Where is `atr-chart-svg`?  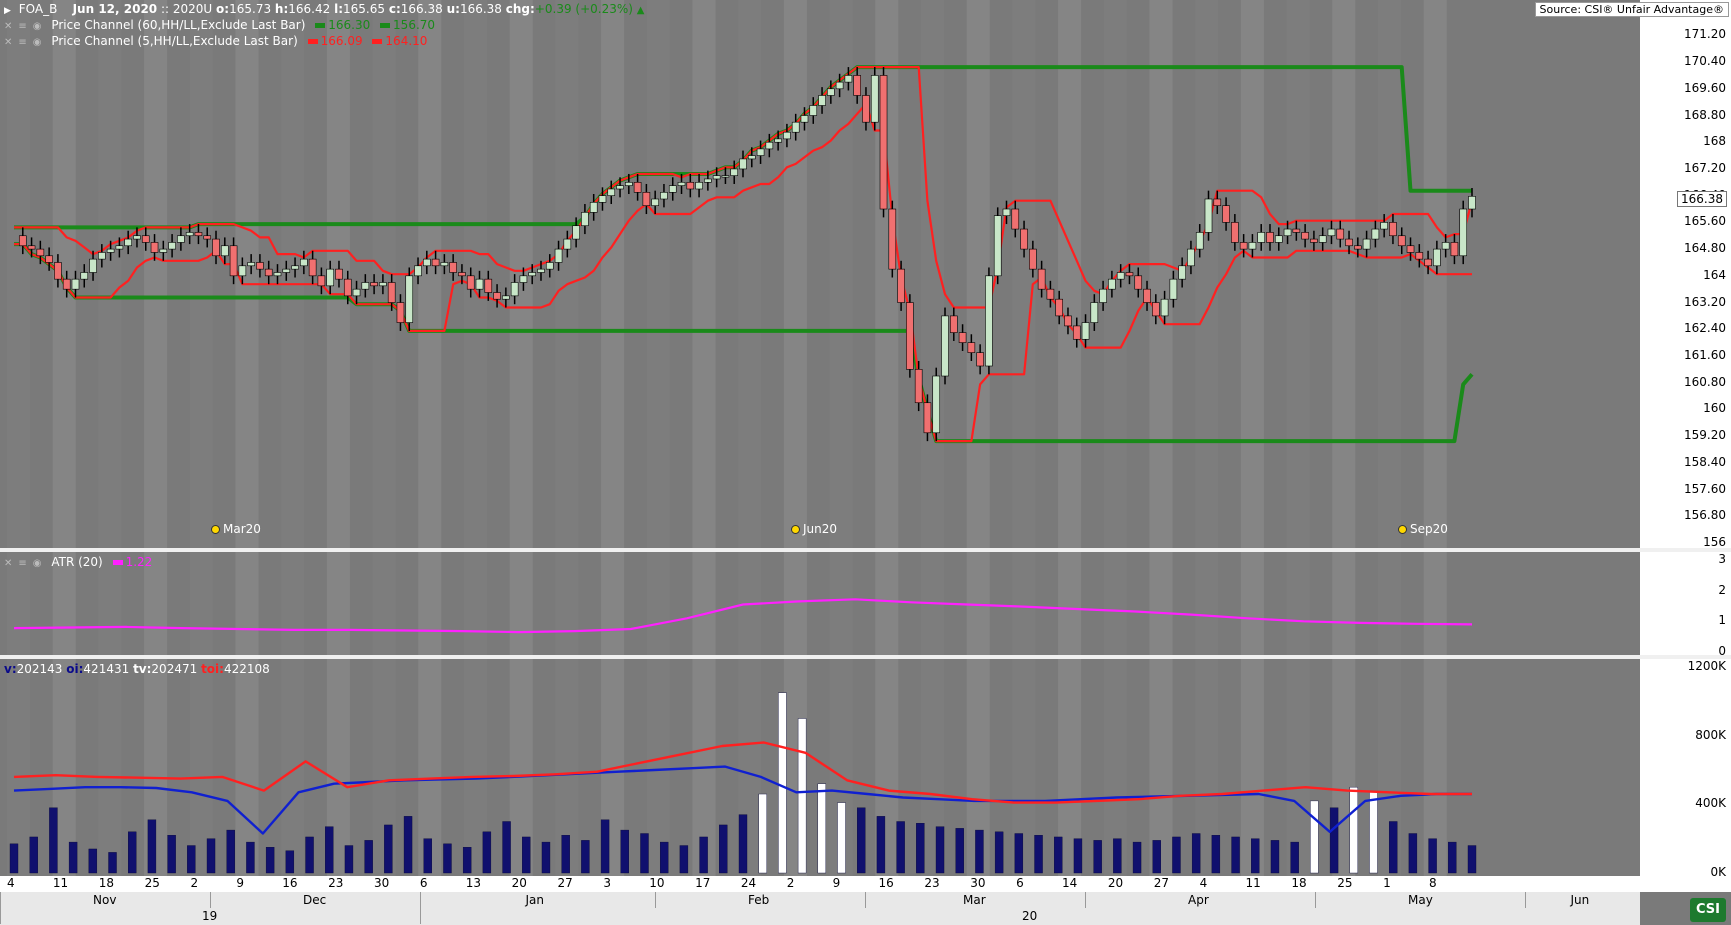 atr-chart-svg is located at coordinates (820, 603).